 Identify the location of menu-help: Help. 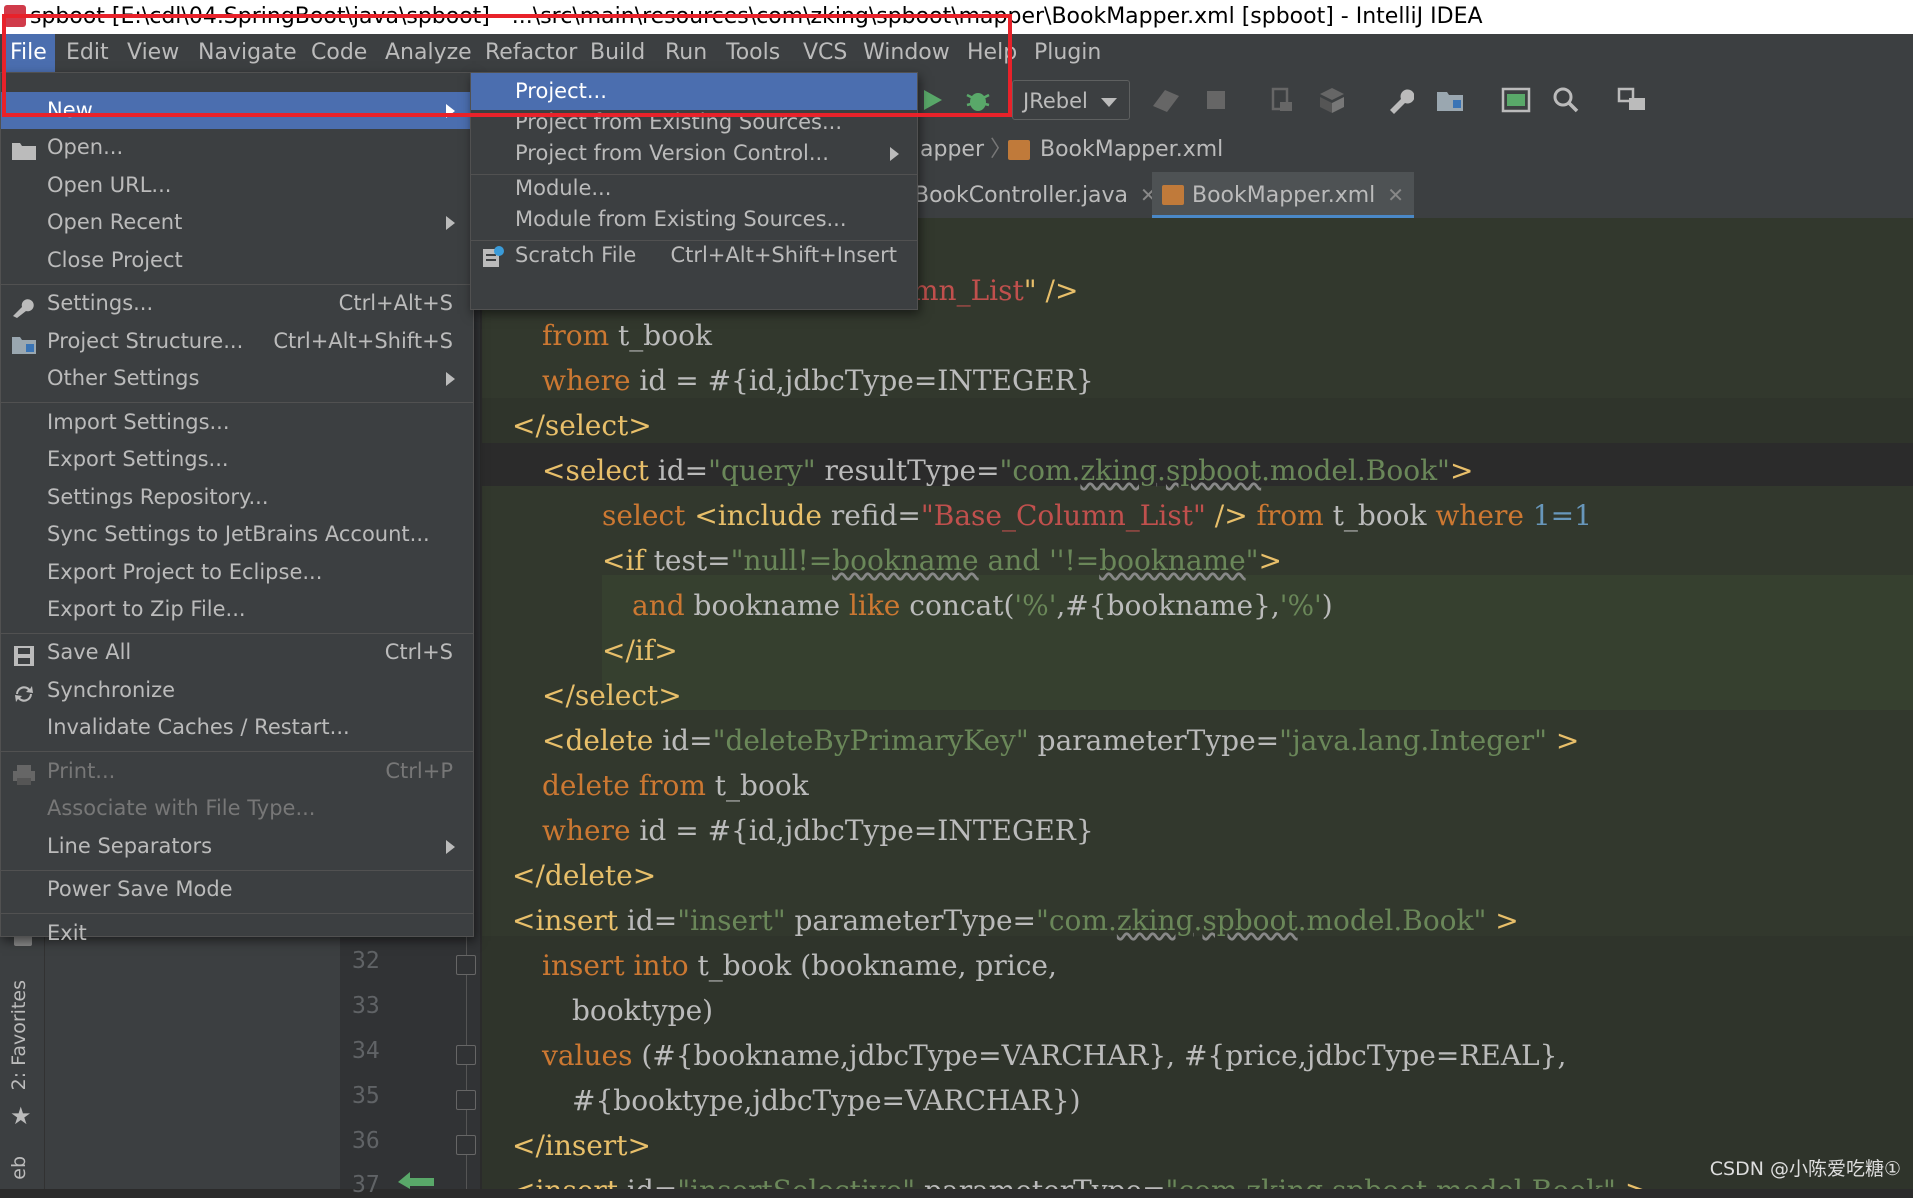
(992, 53).